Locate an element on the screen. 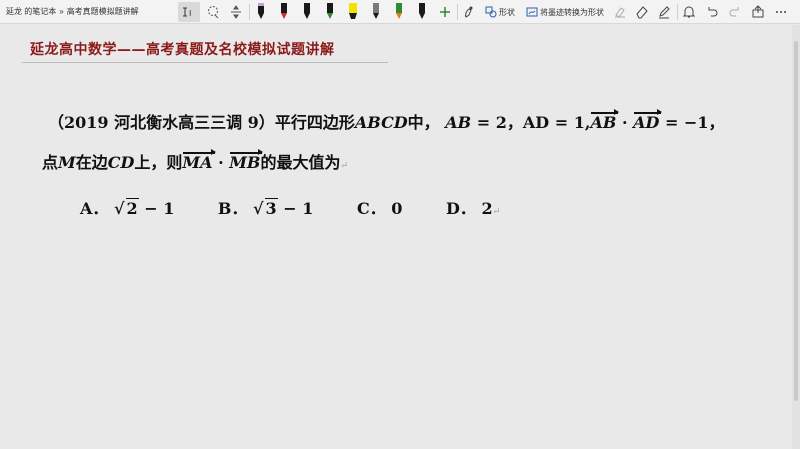 The image size is (800, 449). pen-black-2-button is located at coordinates (307, 12).